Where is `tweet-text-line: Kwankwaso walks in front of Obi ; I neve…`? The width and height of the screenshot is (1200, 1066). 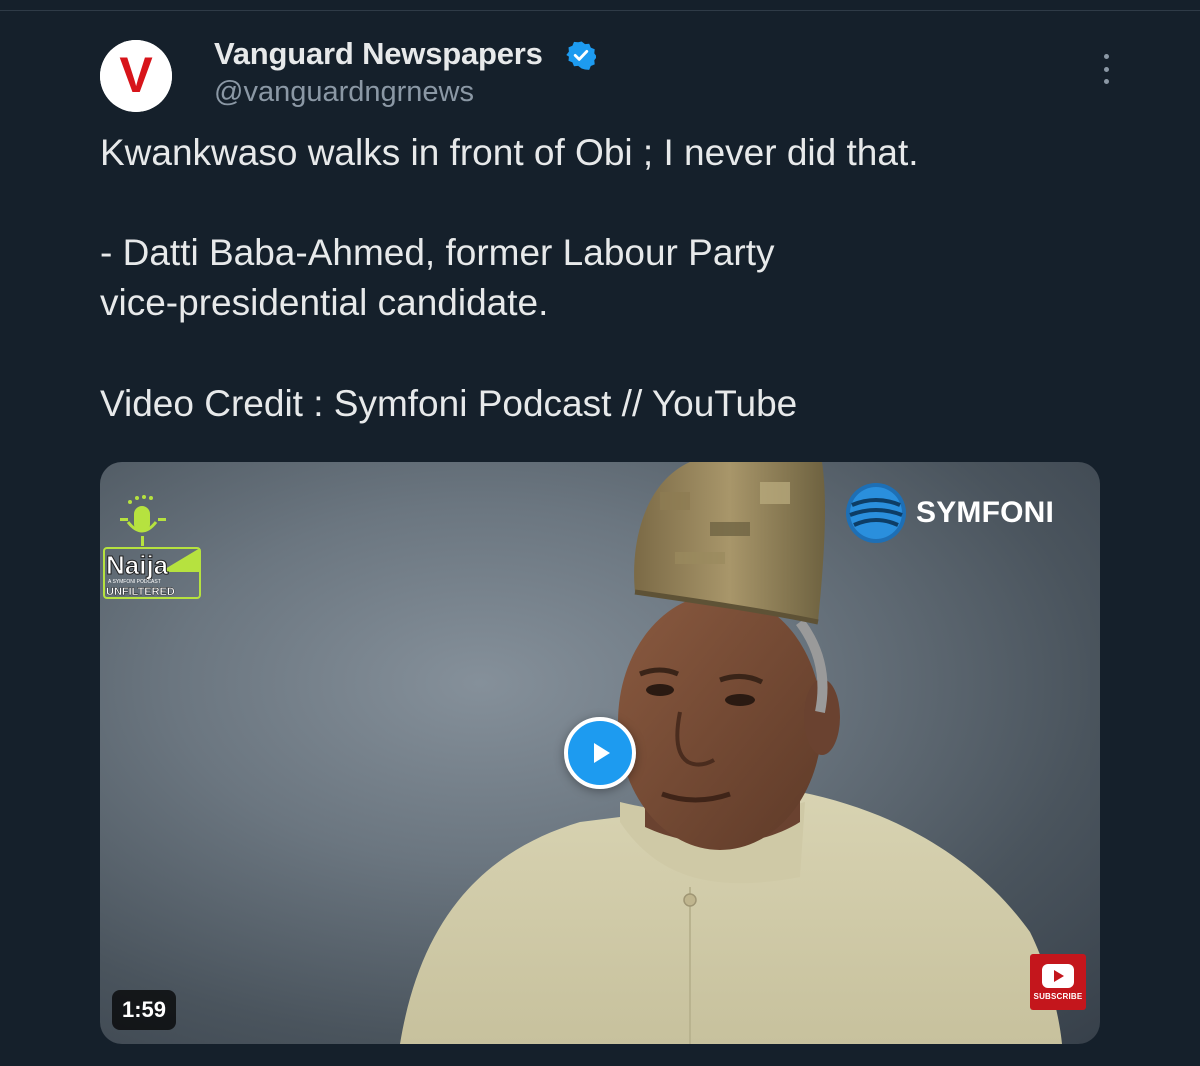
tweet-text-line: Kwankwaso walks in front of Obi ; I neve… is located at coordinates (509, 152).